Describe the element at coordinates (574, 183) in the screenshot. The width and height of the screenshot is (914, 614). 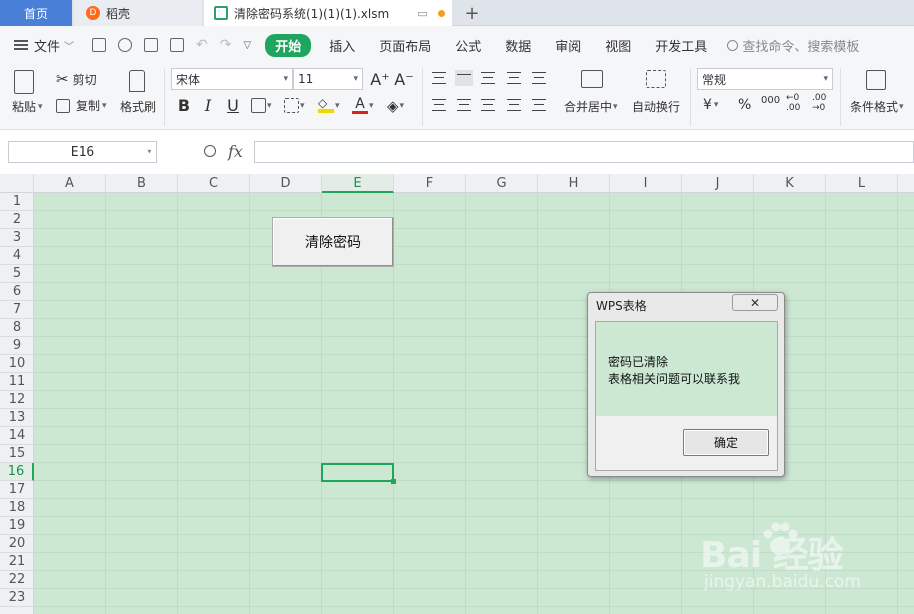
I see `column-header-h: H` at that location.